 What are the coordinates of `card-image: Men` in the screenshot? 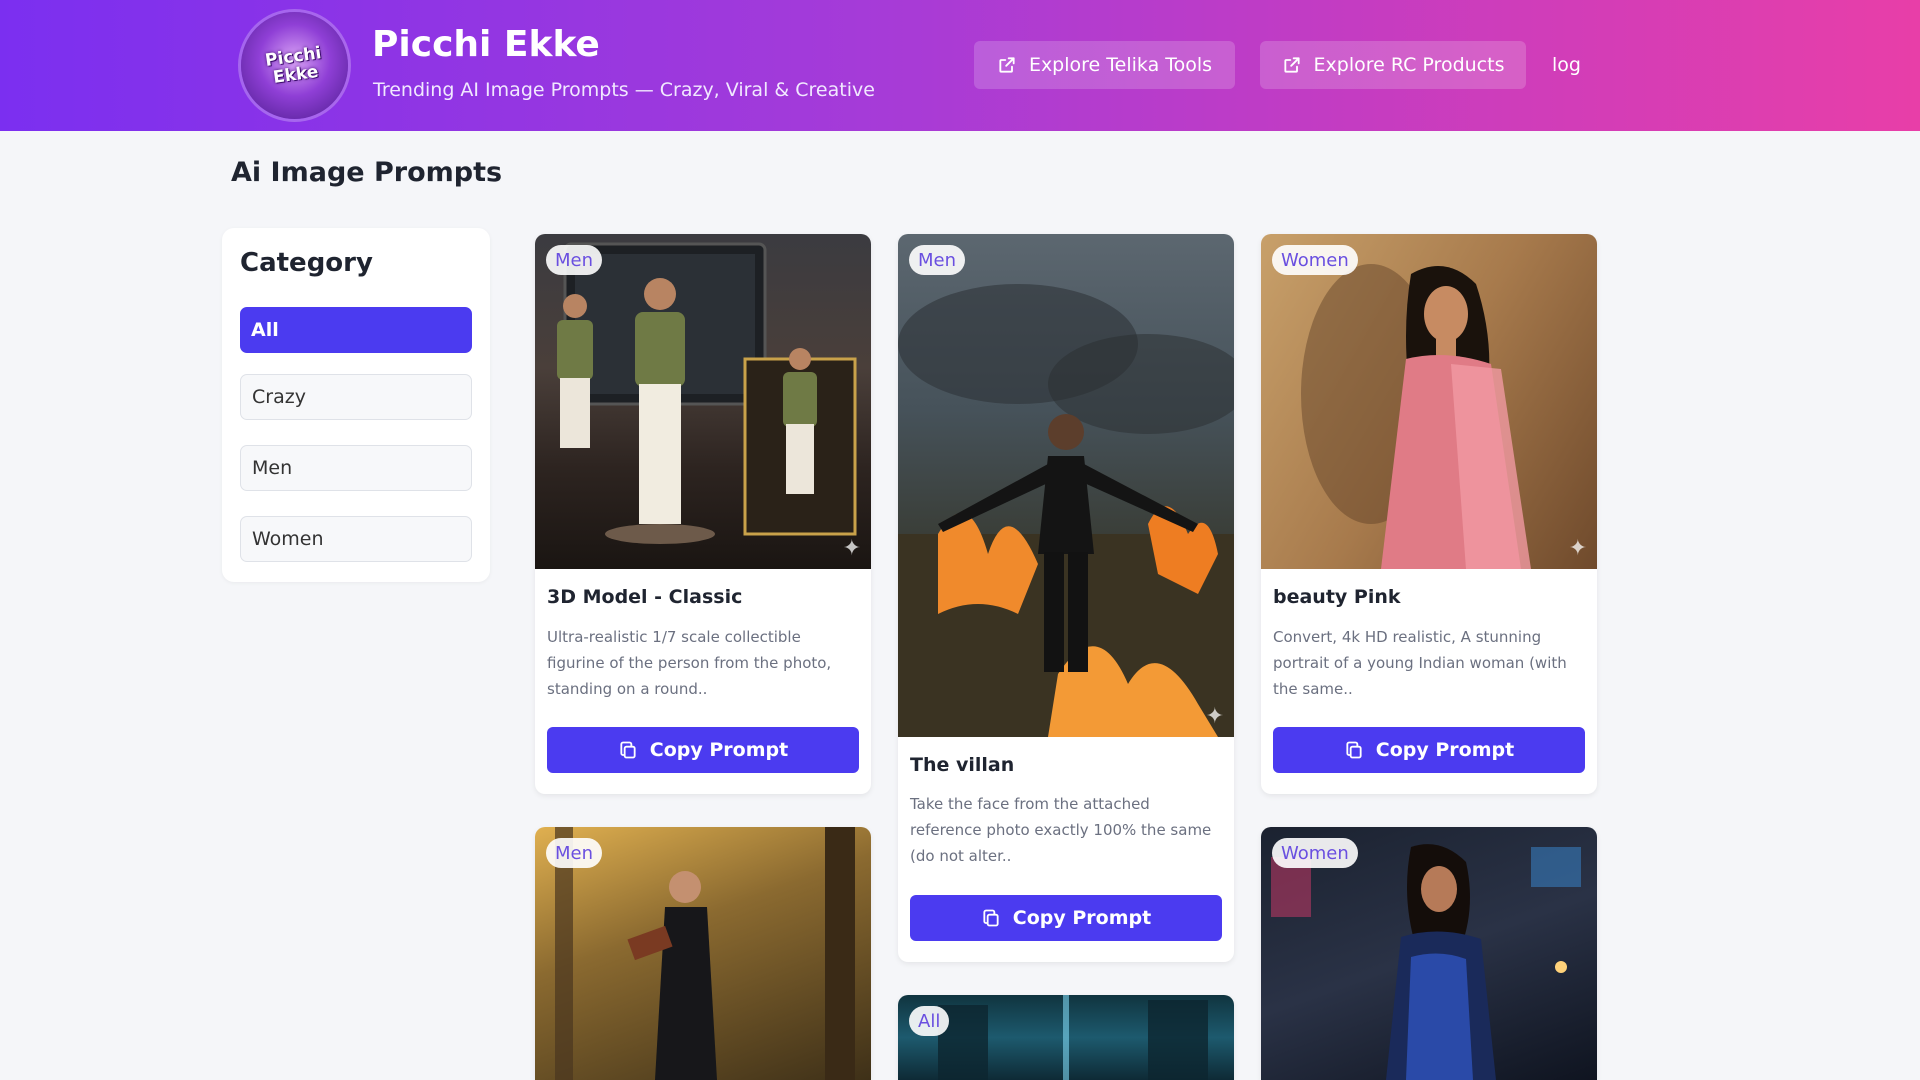 It's located at (703, 953).